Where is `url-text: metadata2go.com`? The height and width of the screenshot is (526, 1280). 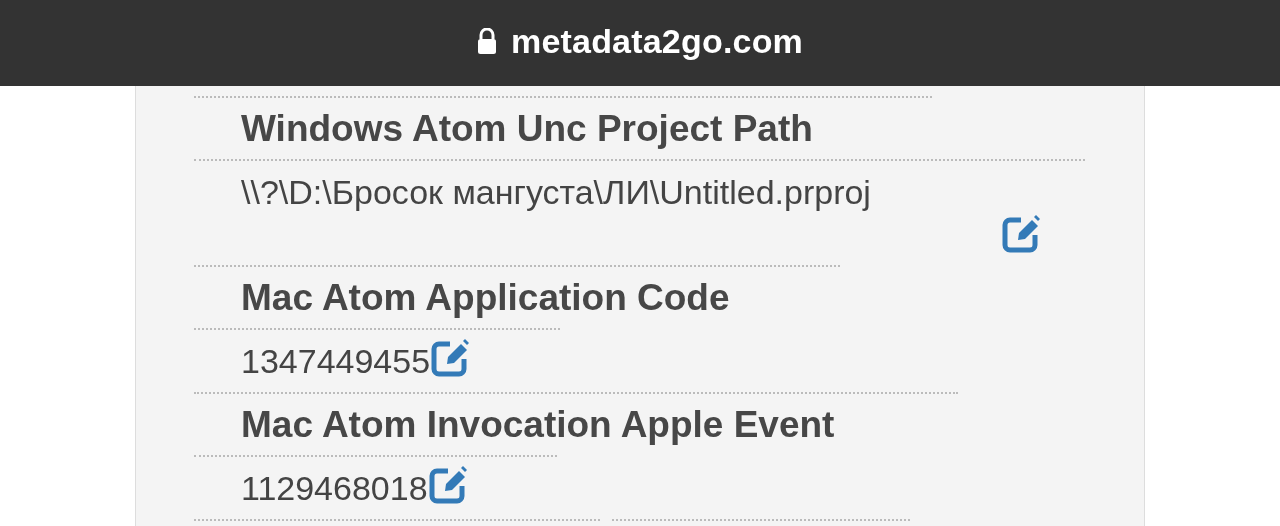
url-text: metadata2go.com is located at coordinates (657, 41).